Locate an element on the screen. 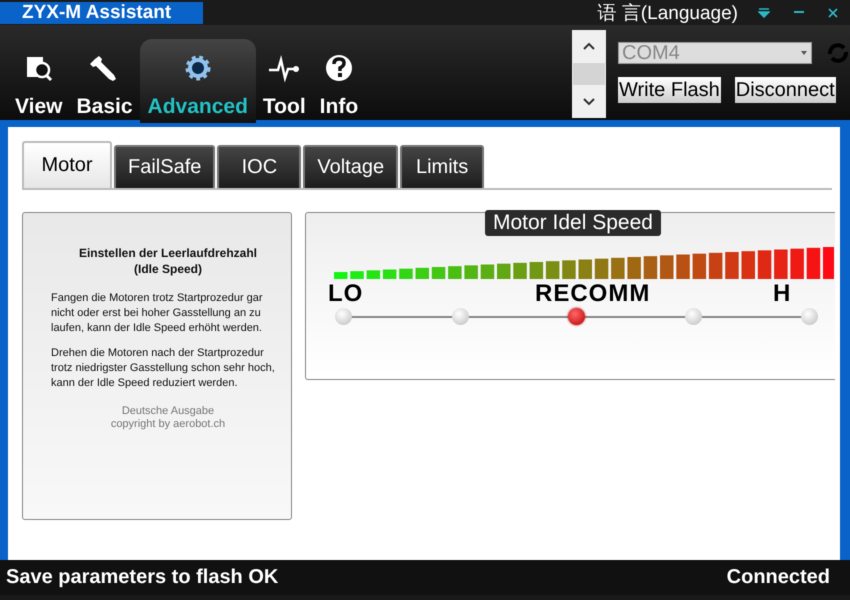  window-title: ZYX-M Assistant is located at coordinates (102, 13).